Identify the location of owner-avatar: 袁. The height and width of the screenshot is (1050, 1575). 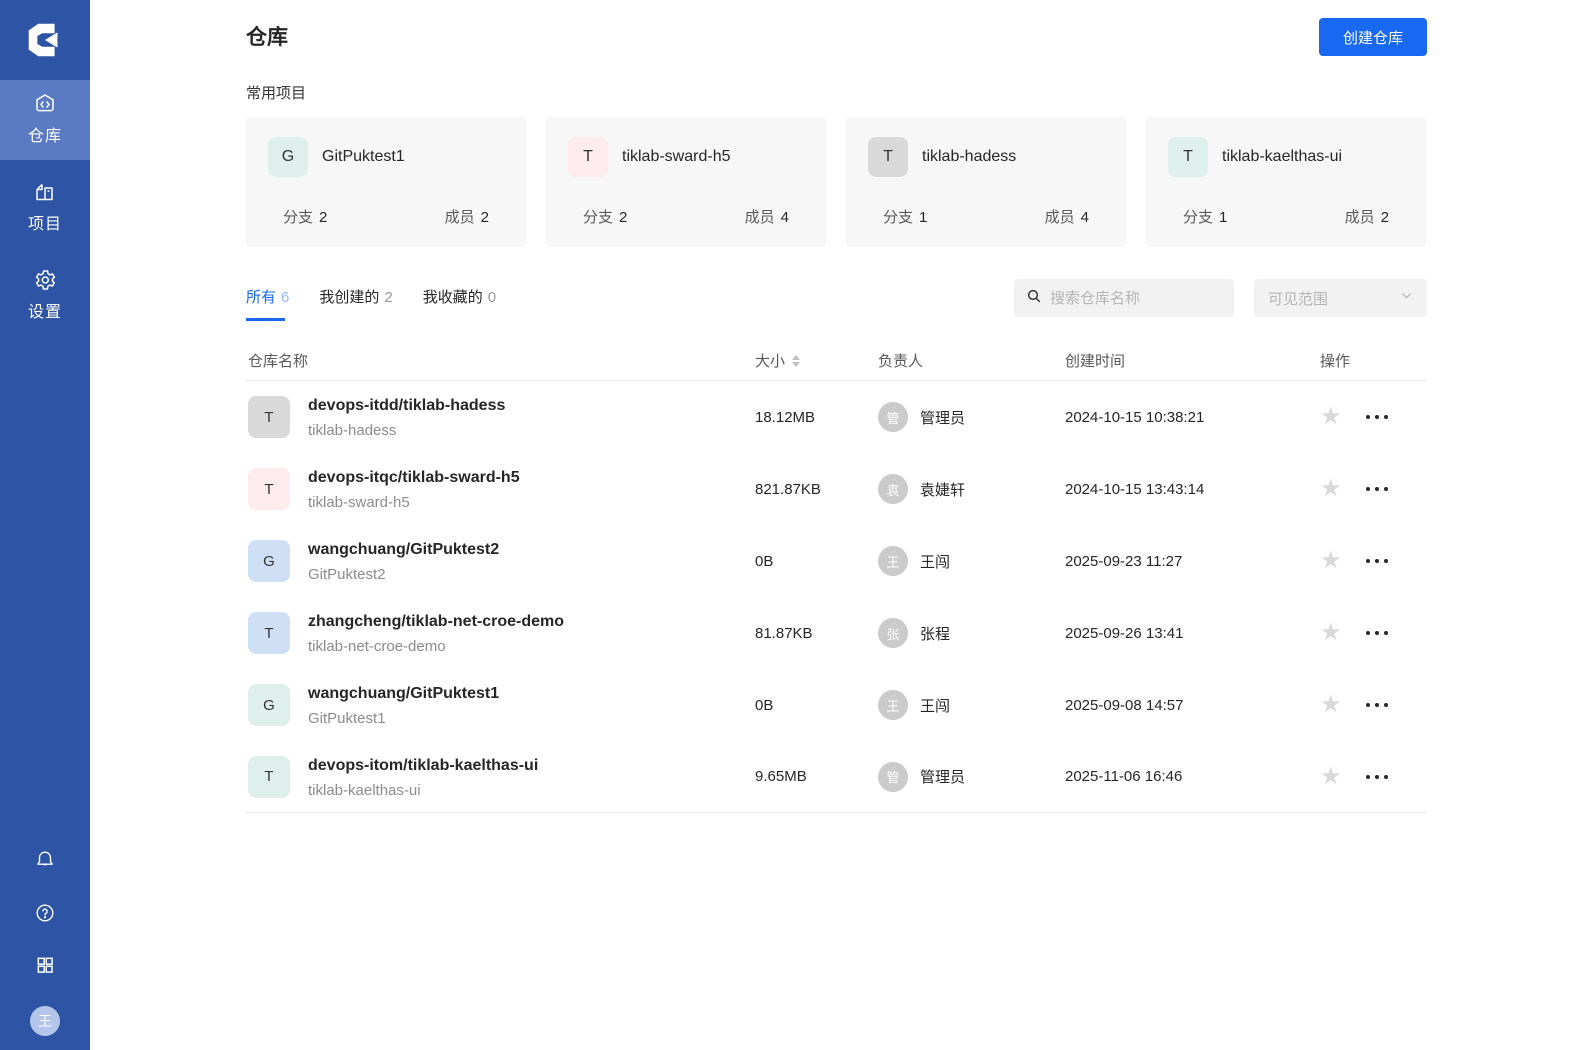
(893, 489).